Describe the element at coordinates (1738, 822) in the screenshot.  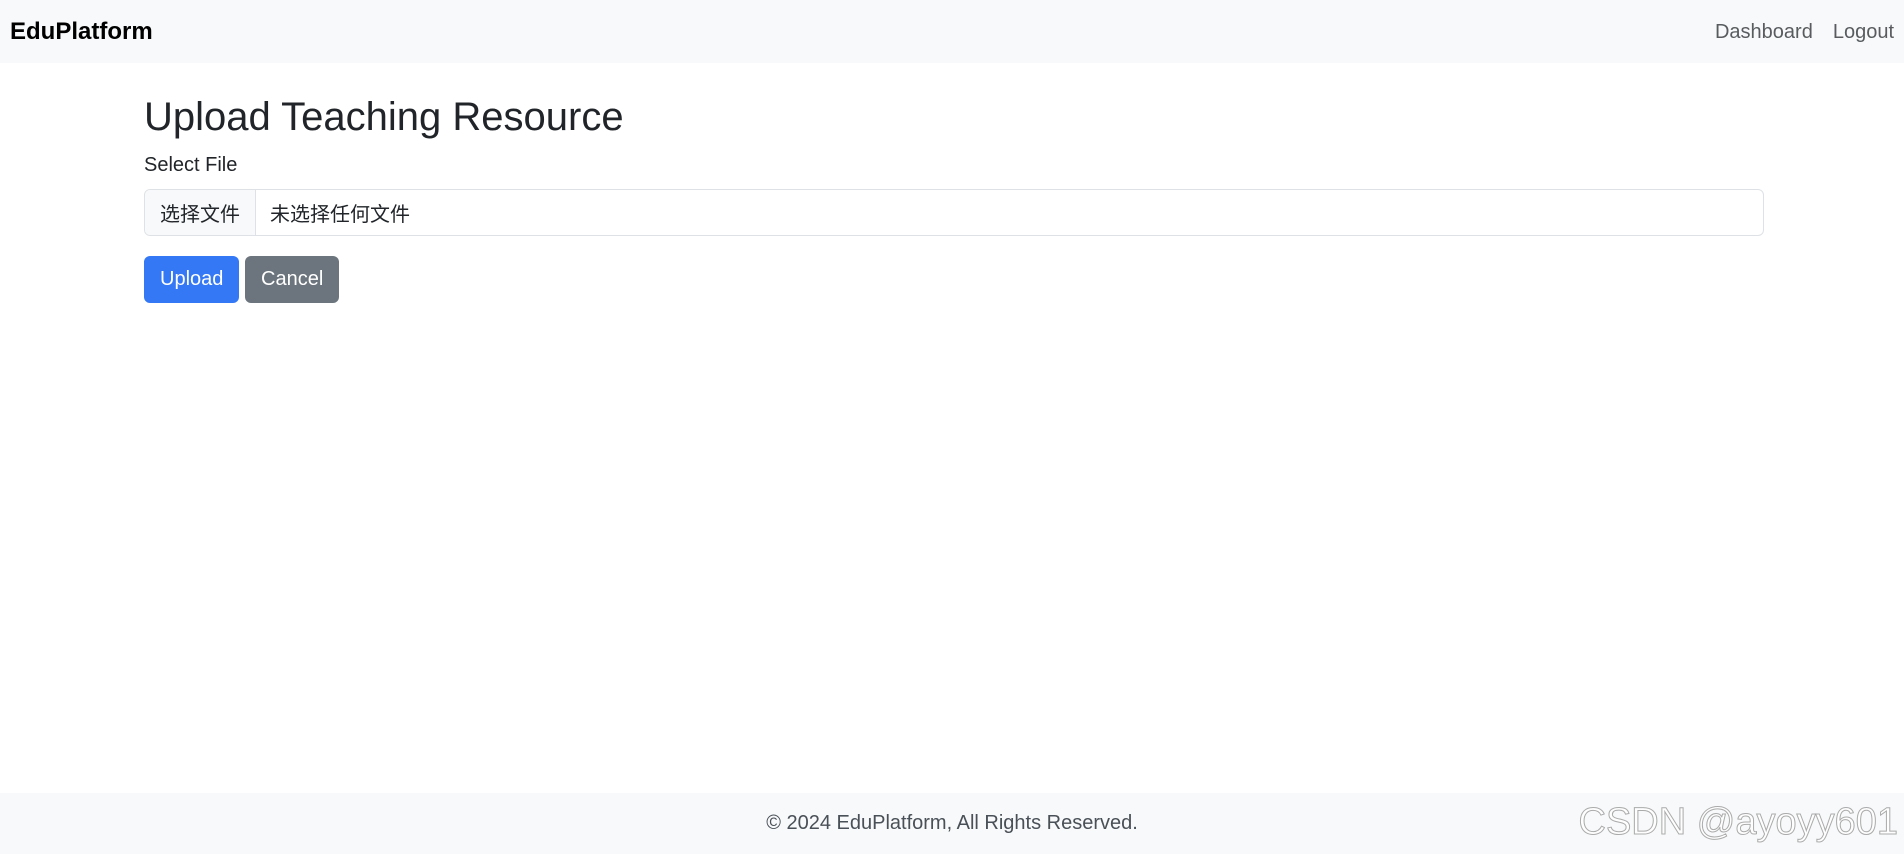
I see `watermark: CSDN @ayoyy601` at that location.